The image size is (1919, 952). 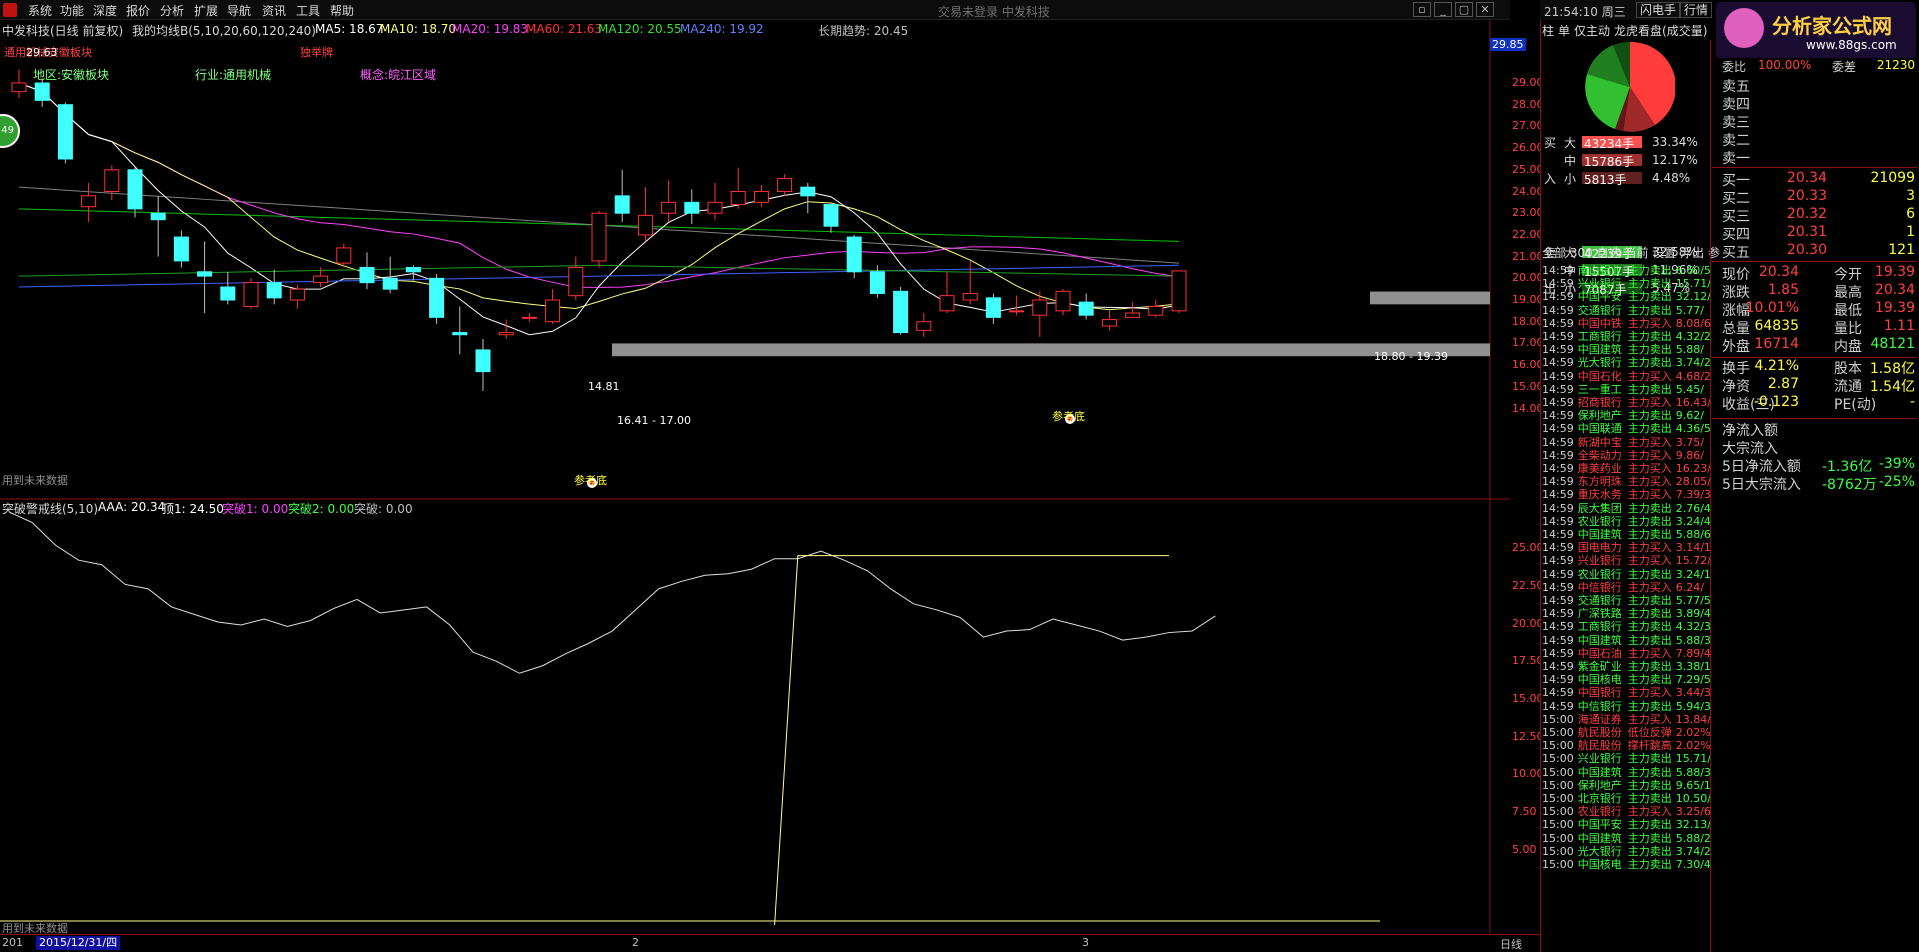 I want to click on tick-row: 14:59 中国石油 主力买入 7.89/4, so click(x=1626, y=652).